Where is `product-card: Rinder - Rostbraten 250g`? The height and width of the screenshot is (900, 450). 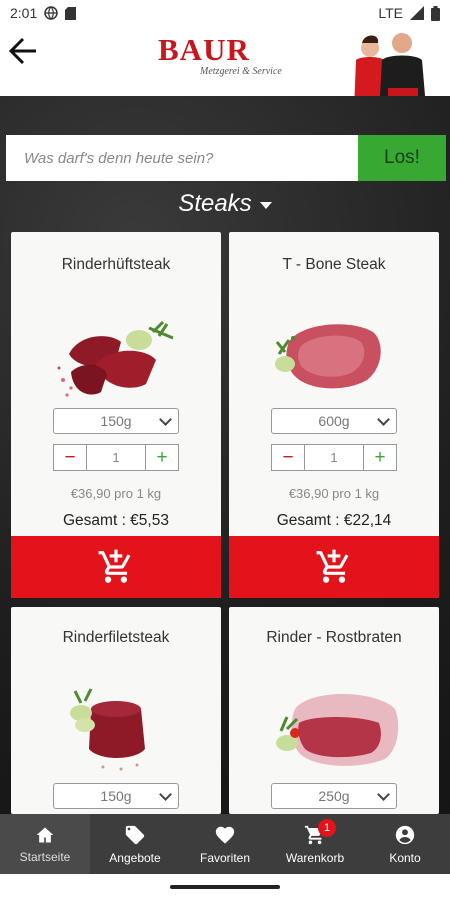 product-card: Rinder - Rostbraten 250g is located at coordinates (334, 710).